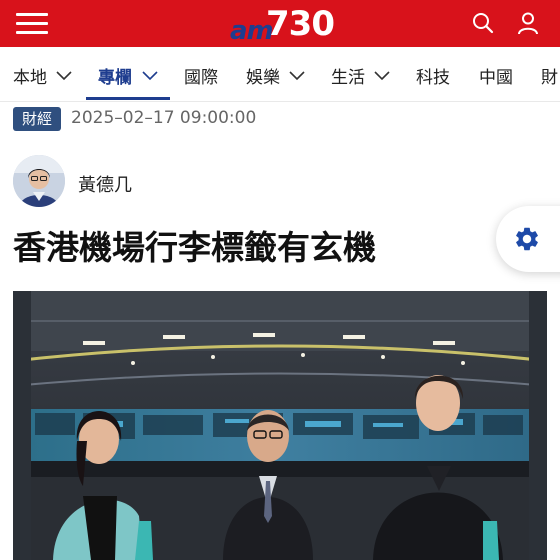 This screenshot has width=560, height=560. I want to click on nav-item-tech: 科技, so click(433, 75).